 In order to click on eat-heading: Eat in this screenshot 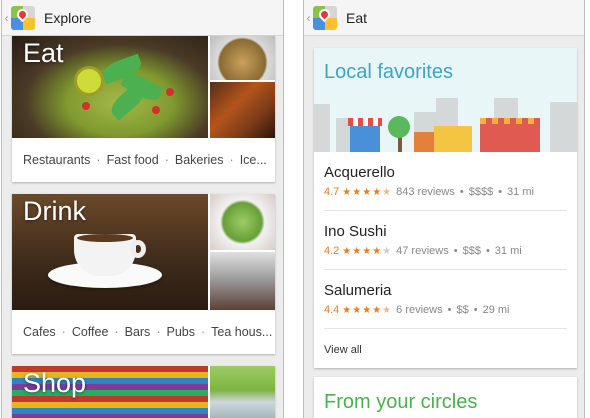, I will do `click(43, 53)`.